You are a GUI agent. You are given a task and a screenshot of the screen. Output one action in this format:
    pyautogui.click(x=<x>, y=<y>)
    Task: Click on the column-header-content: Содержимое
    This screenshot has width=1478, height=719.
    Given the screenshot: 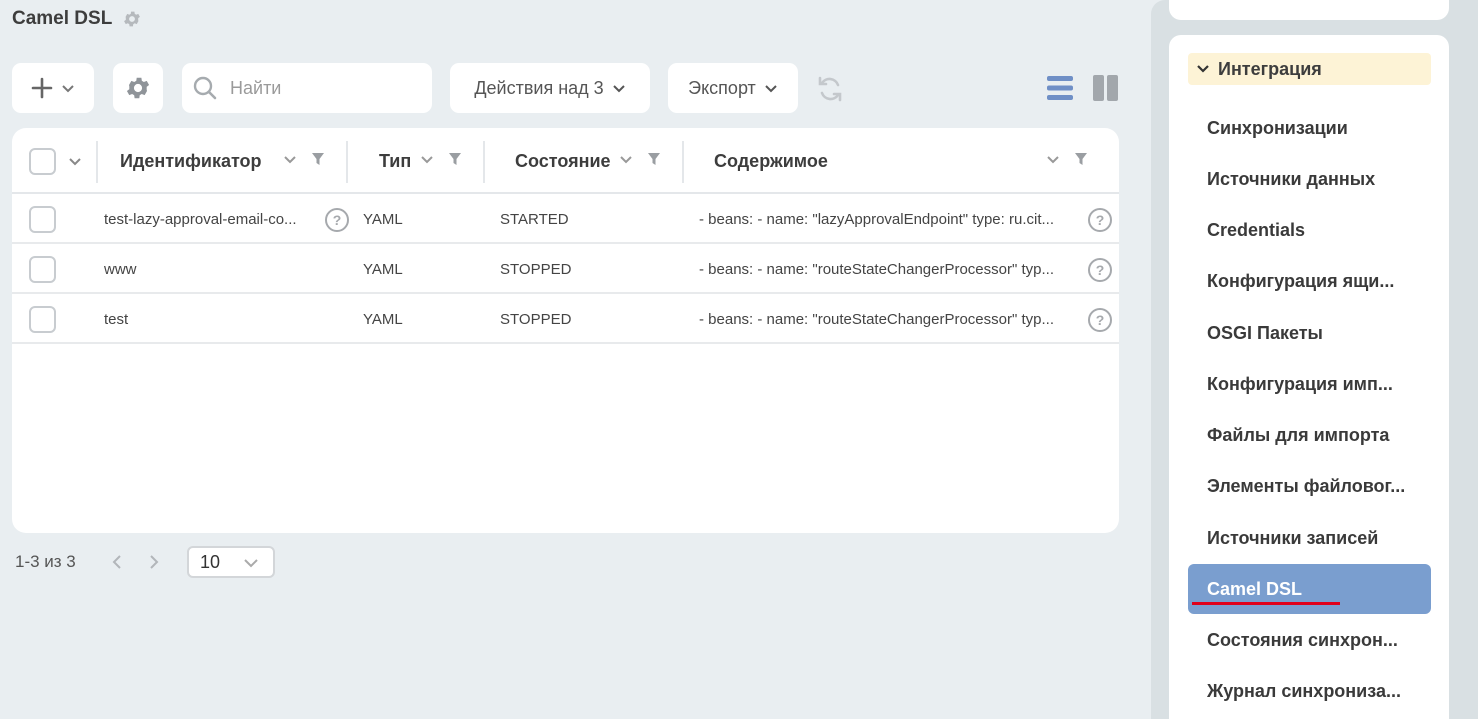 What is the action you would take?
    pyautogui.click(x=771, y=161)
    